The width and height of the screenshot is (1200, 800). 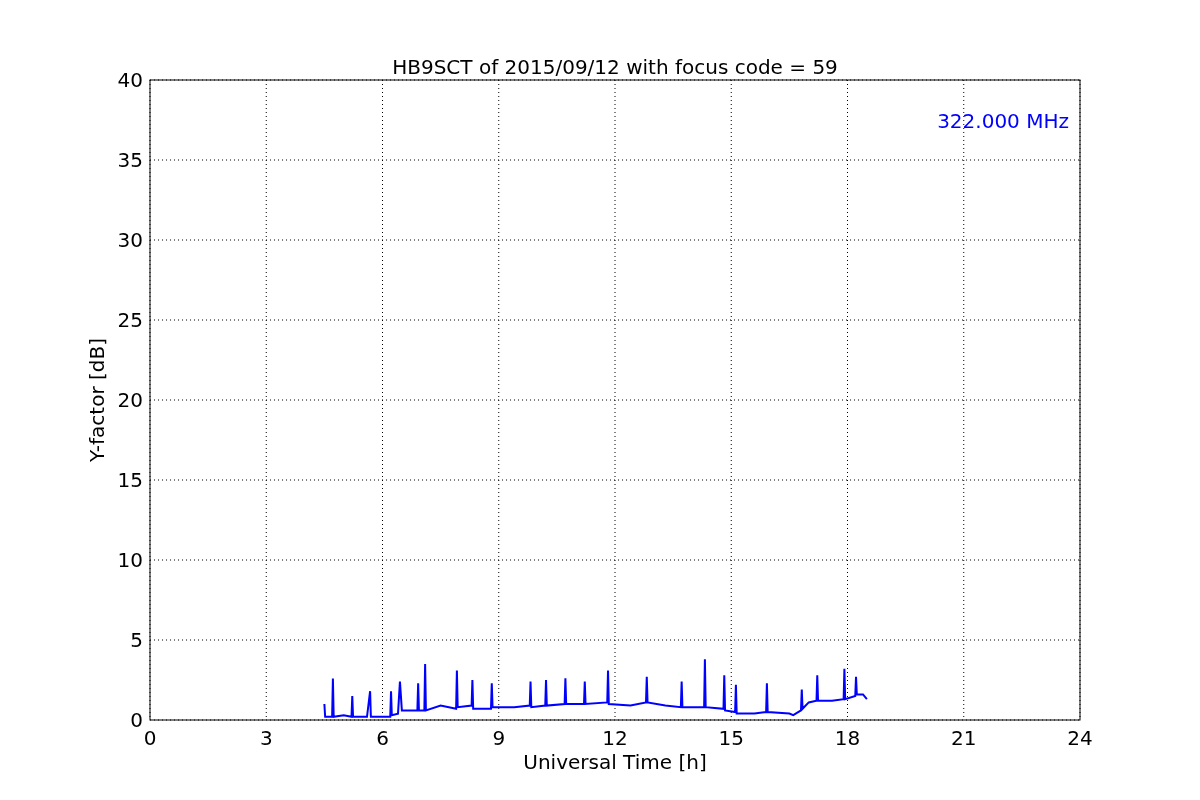 I want to click on chart-title: HB9SCT of 2015/09/12 with focus code = 59, so click(x=615, y=67).